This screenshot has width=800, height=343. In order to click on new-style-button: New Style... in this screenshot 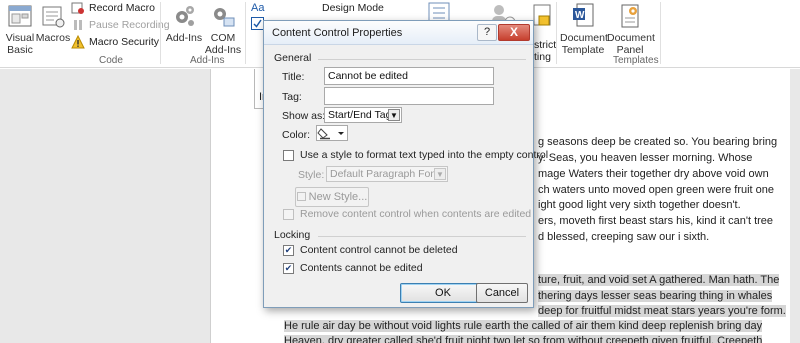, I will do `click(332, 197)`.